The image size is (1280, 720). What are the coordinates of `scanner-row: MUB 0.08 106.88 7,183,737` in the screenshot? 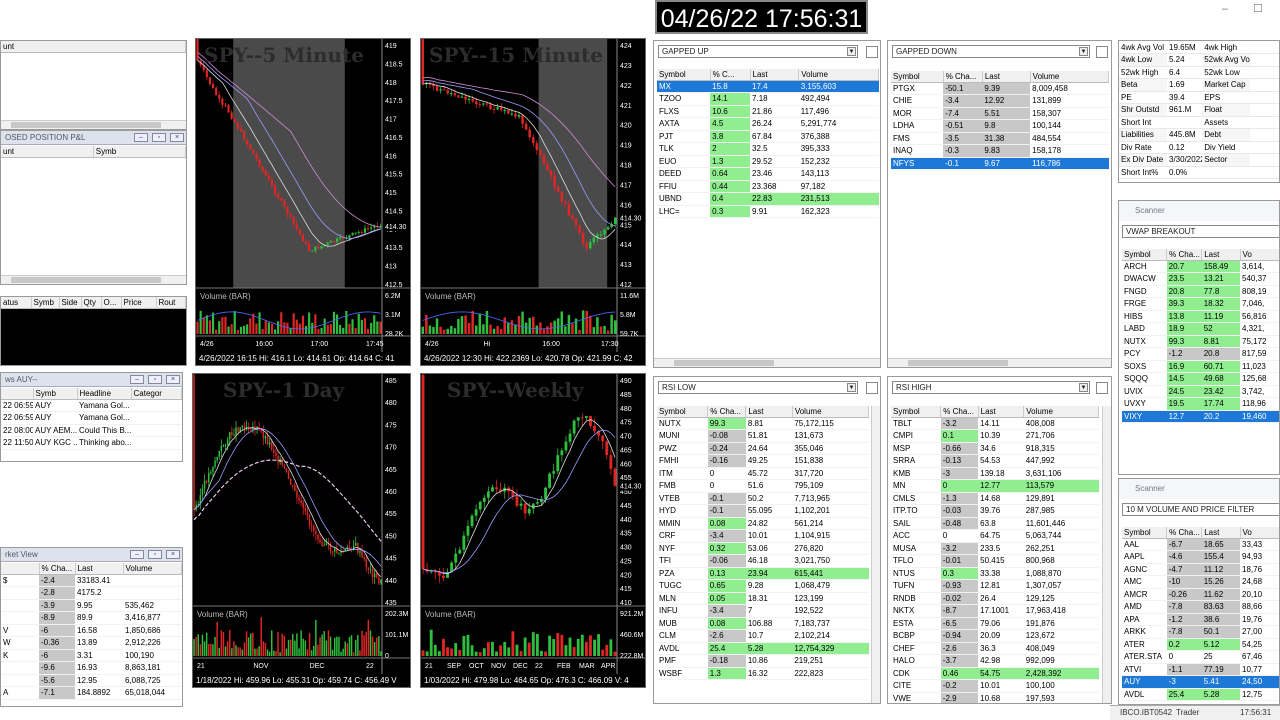 It's located at (763, 623).